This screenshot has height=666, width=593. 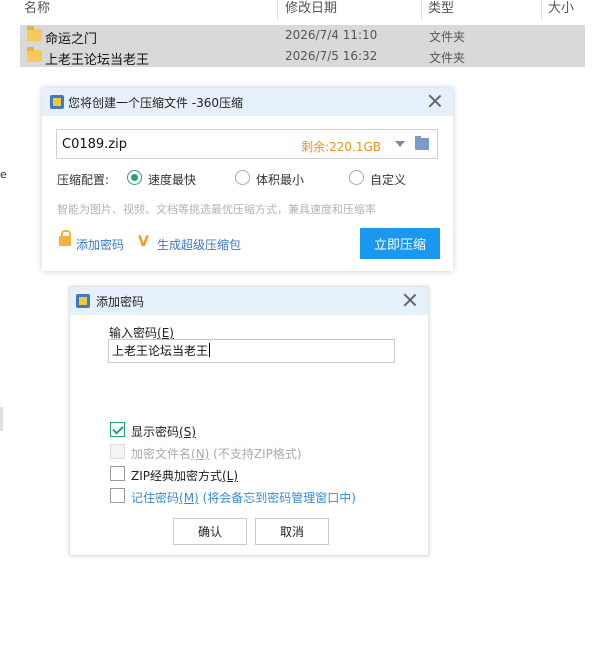 I want to click on vip-v-icon: V, so click(x=143, y=242).